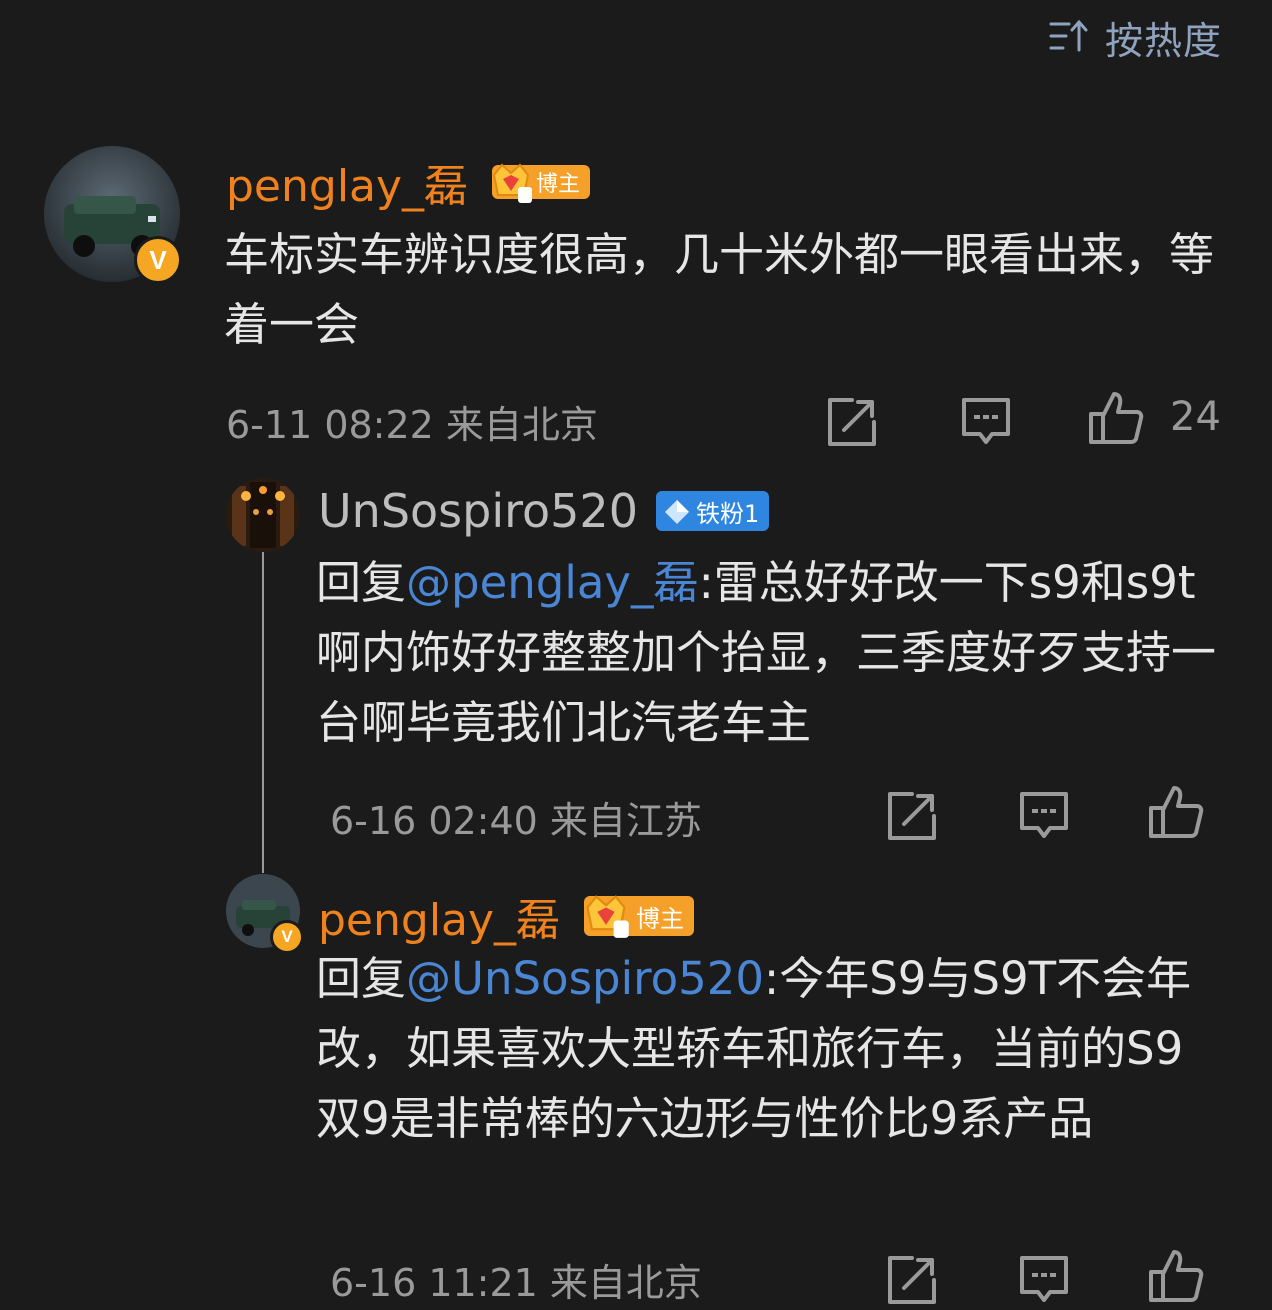  What do you see at coordinates (1163, 41) in the screenshot?
I see `sort-label: 按热度` at bounding box center [1163, 41].